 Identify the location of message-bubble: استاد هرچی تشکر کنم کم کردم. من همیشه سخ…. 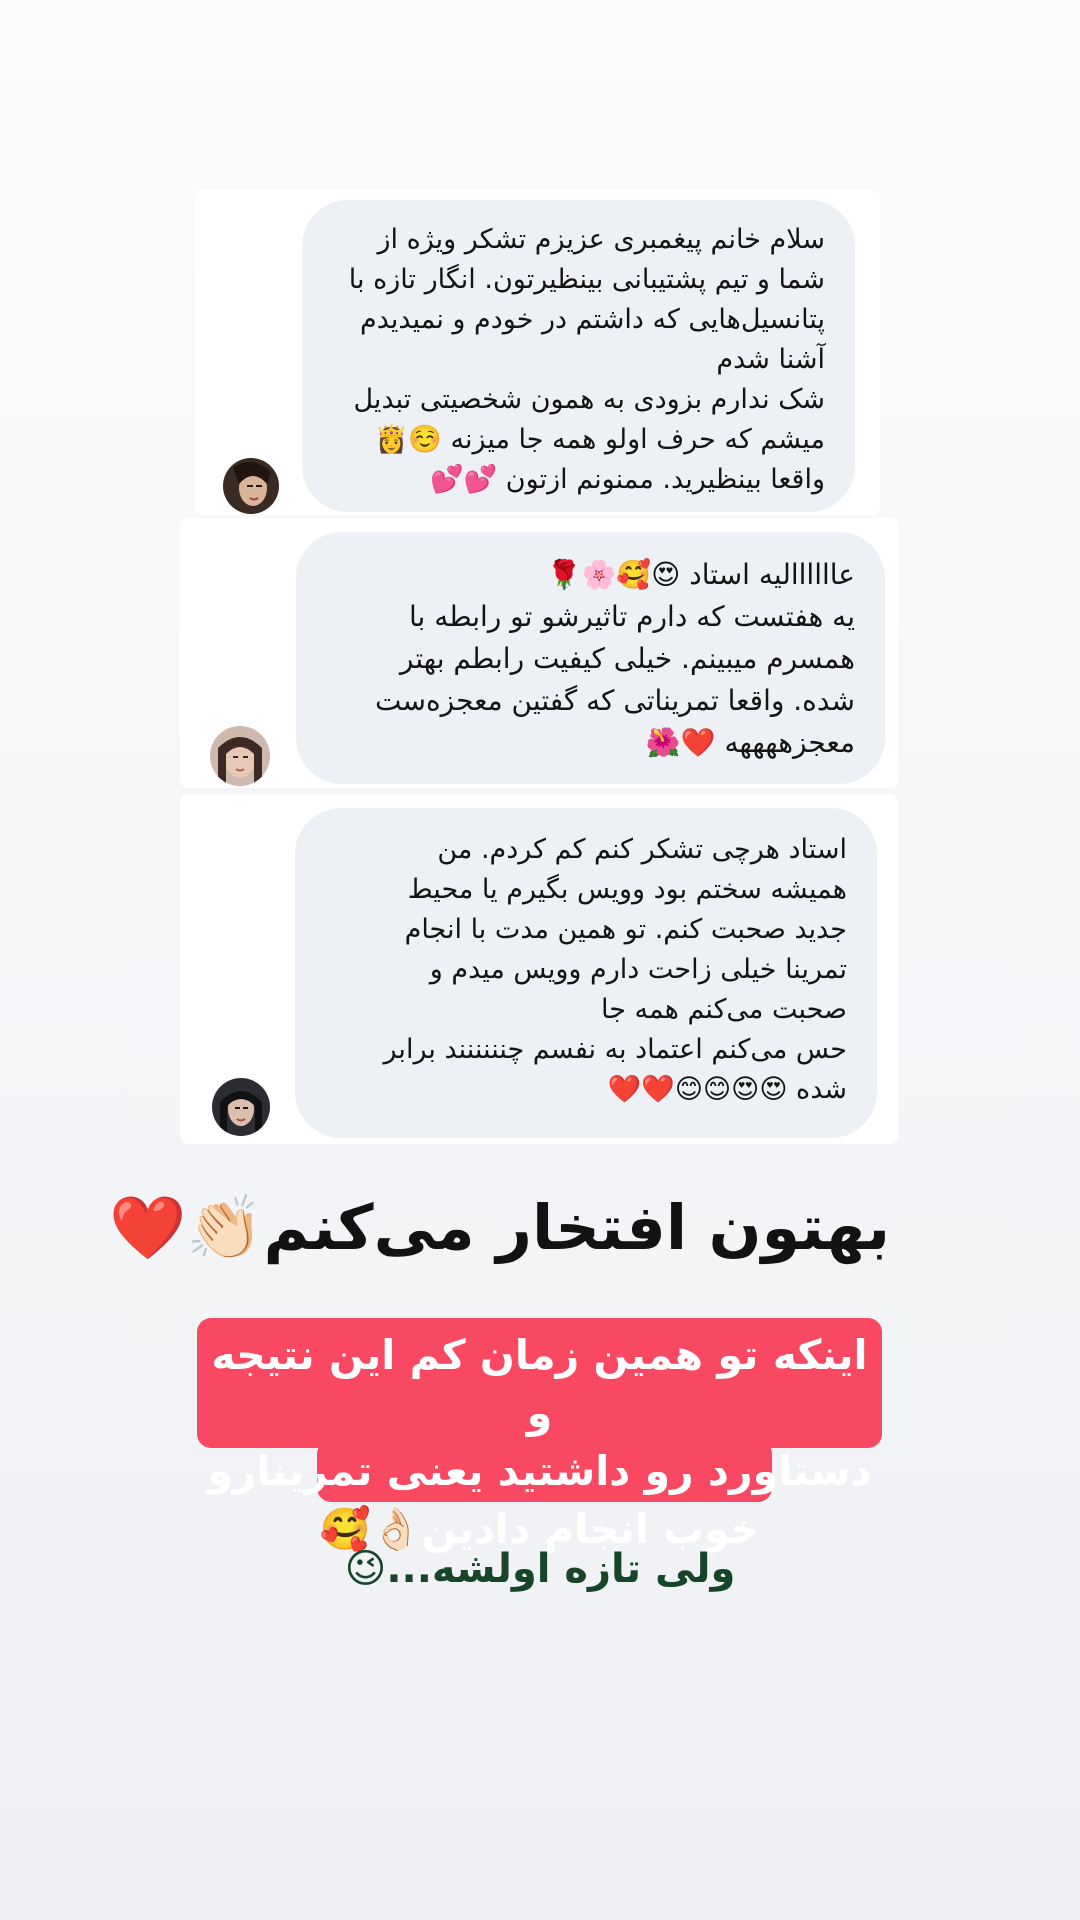
(586, 973).